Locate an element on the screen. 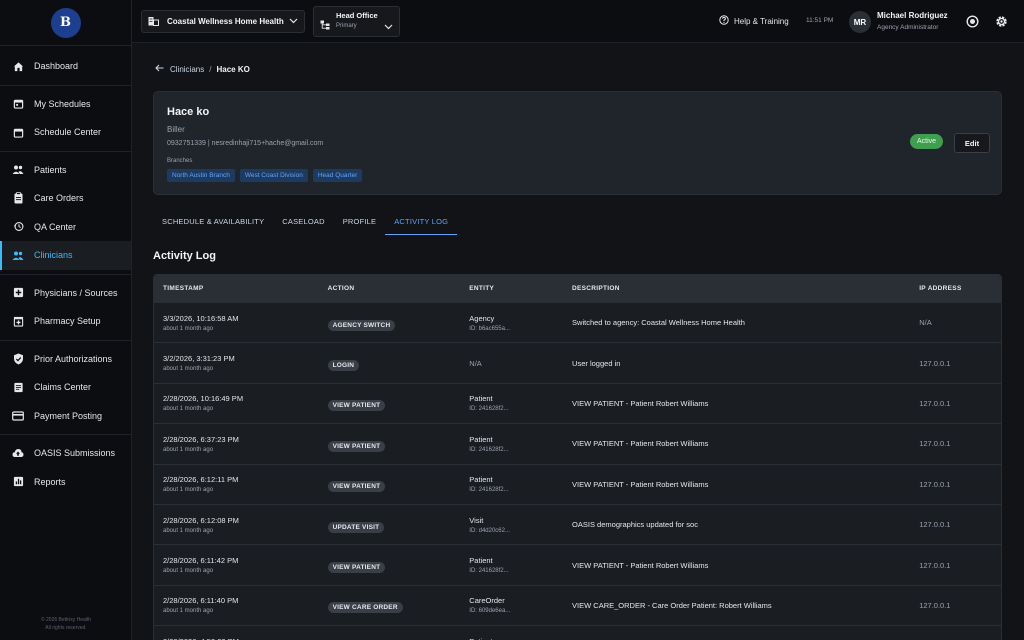 The image size is (1024, 640). sidebar-item-label: My Schedules is located at coordinates (62, 103).